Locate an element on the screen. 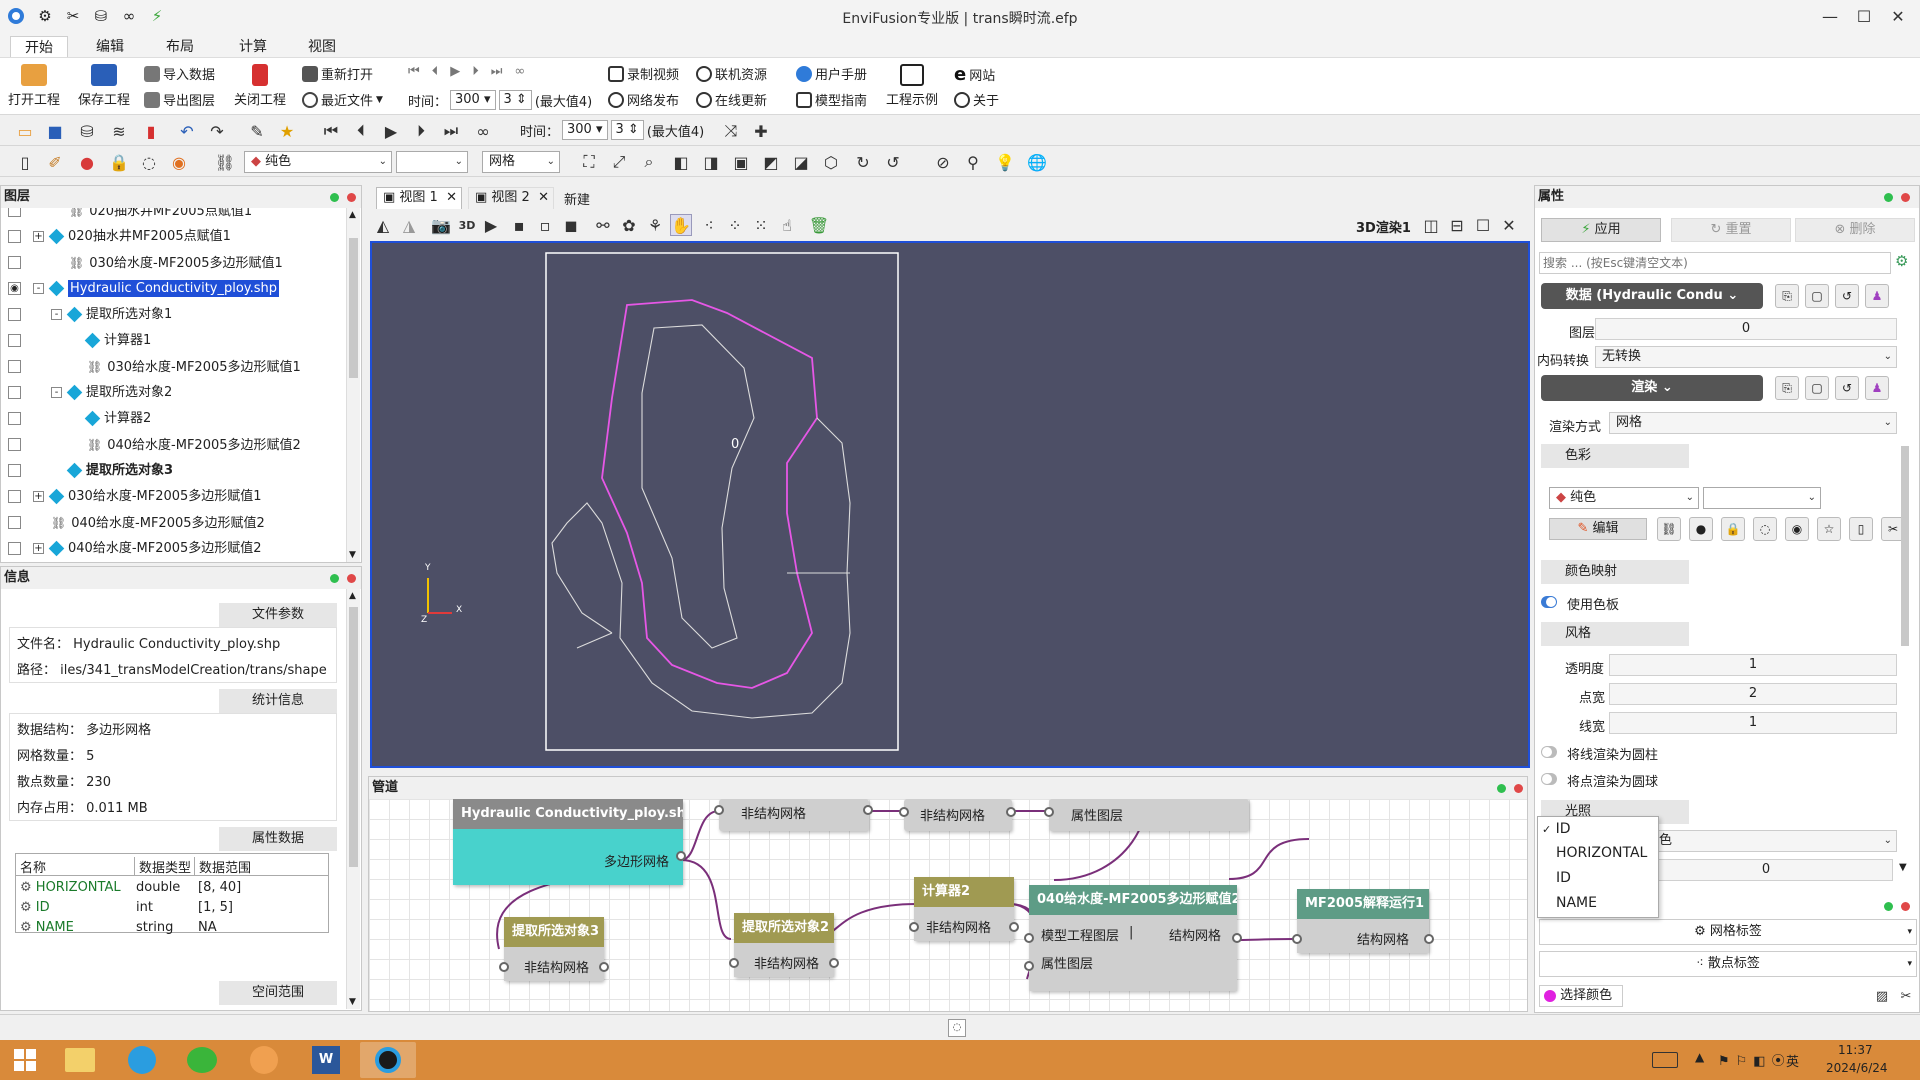 The height and width of the screenshot is (1080, 1920). time-combo: 300 ▾ is located at coordinates (473, 100).